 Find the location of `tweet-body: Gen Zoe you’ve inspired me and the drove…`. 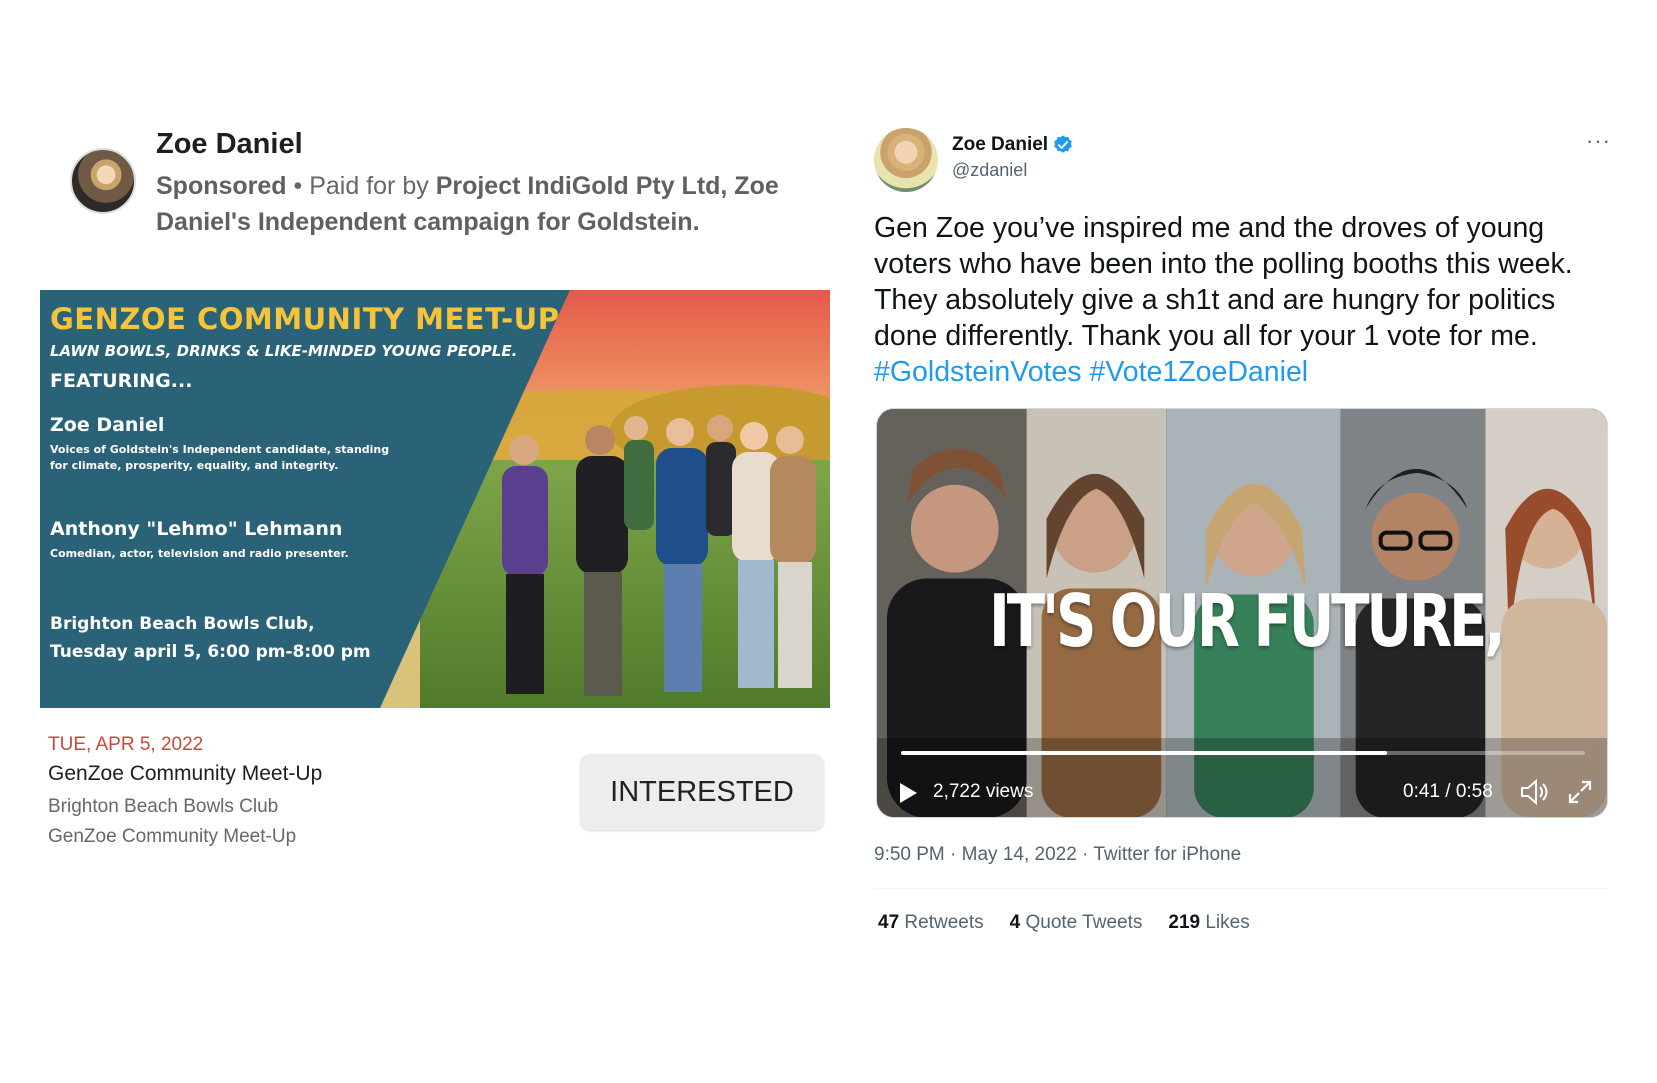

tweet-body: Gen Zoe you’ve inspired me and the drove… is located at coordinates (1223, 282).